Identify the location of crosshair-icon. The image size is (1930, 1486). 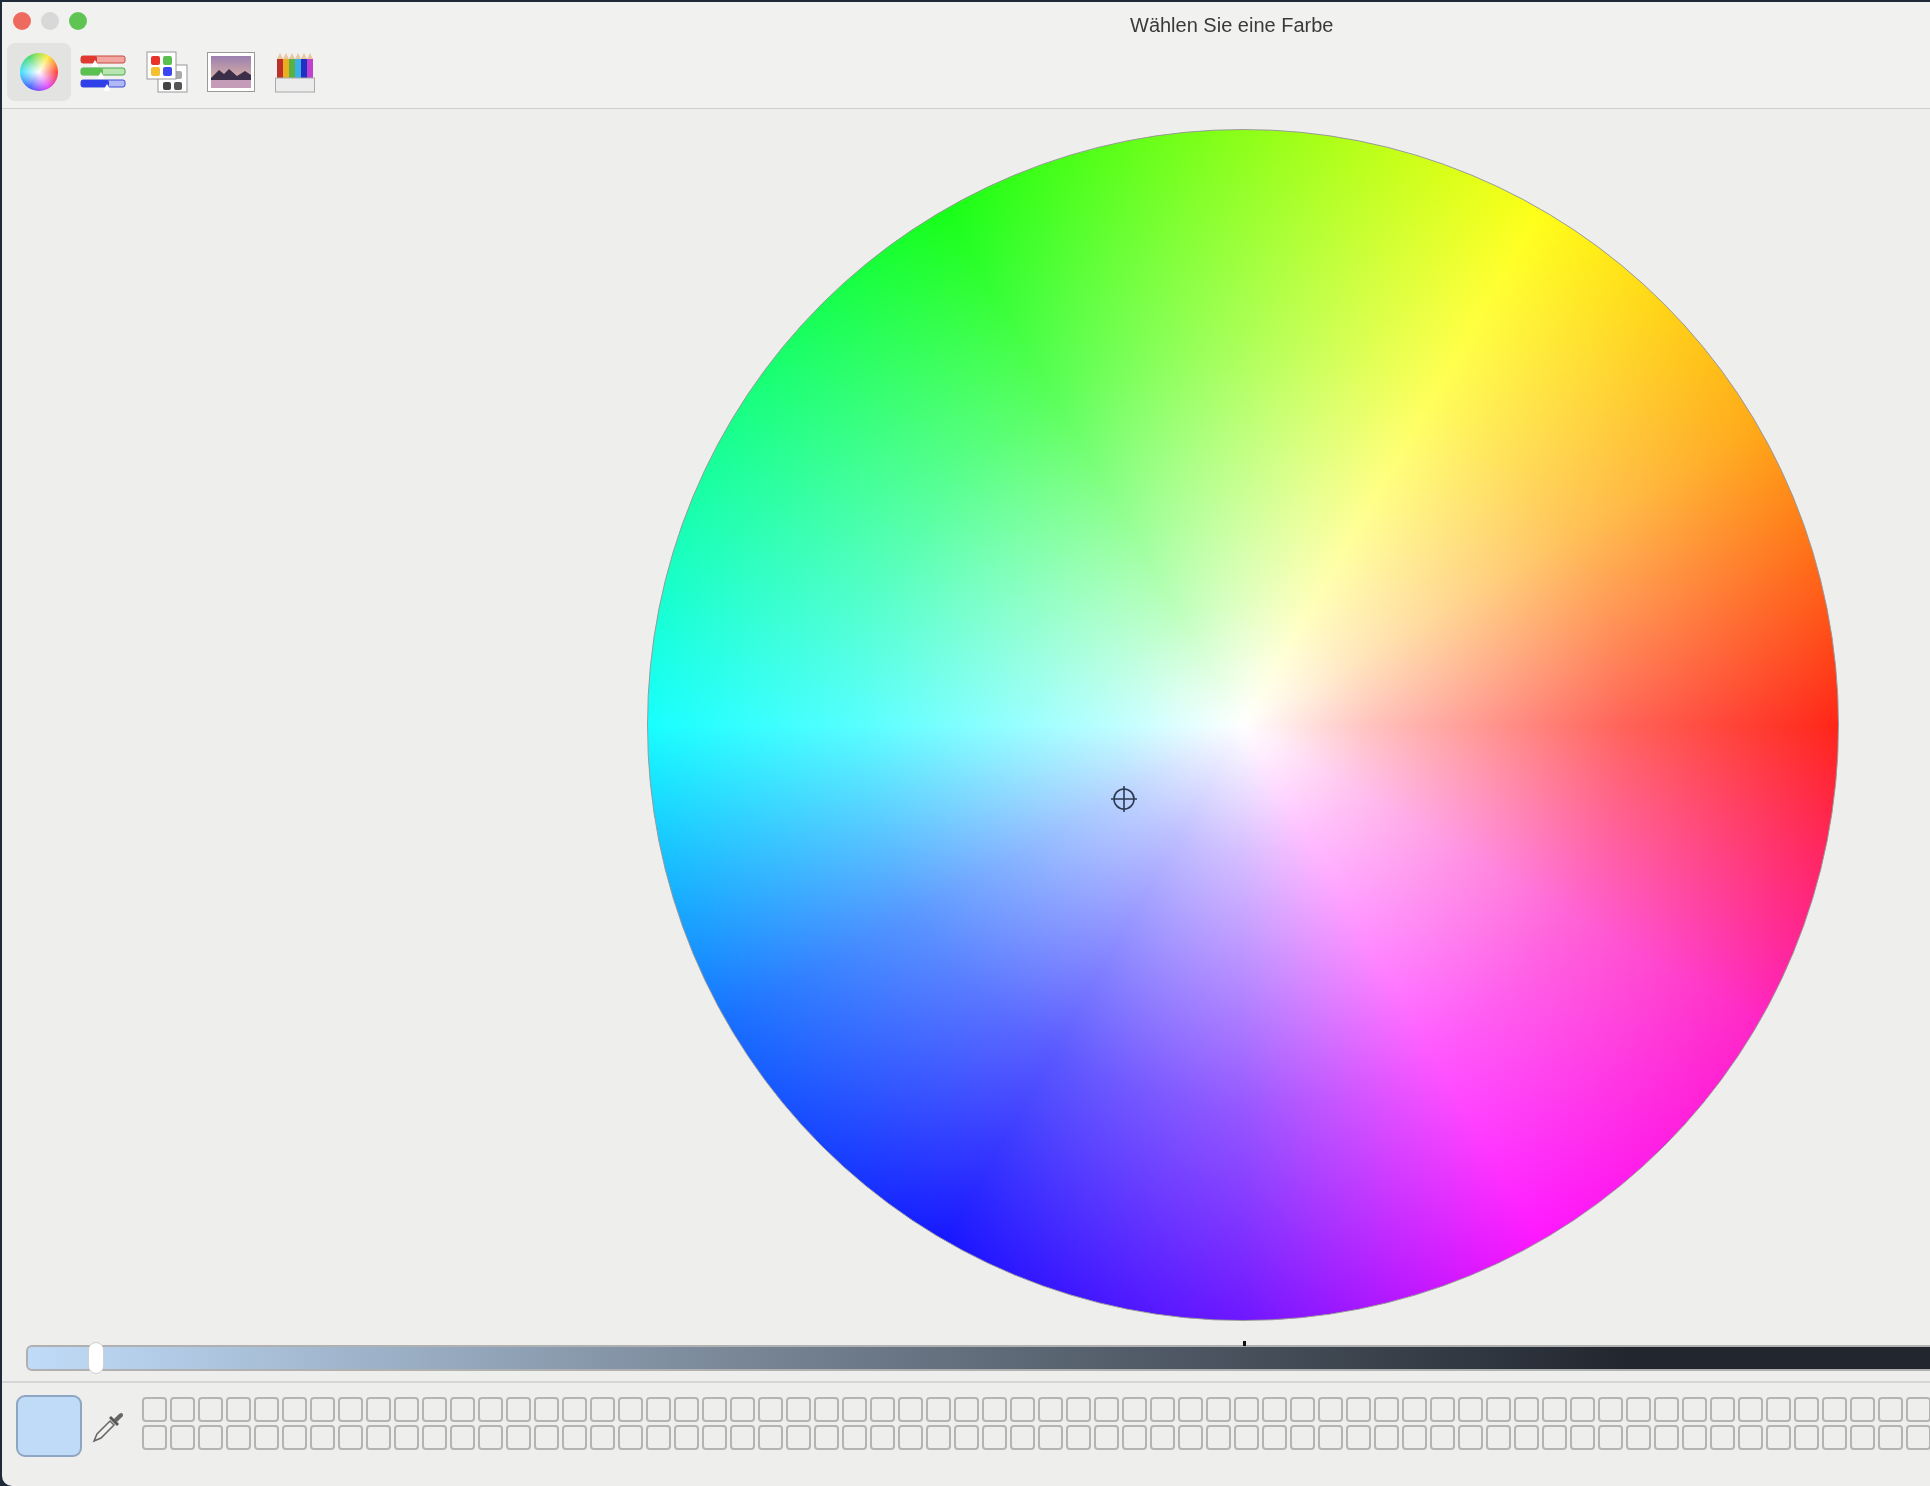
(1124, 799).